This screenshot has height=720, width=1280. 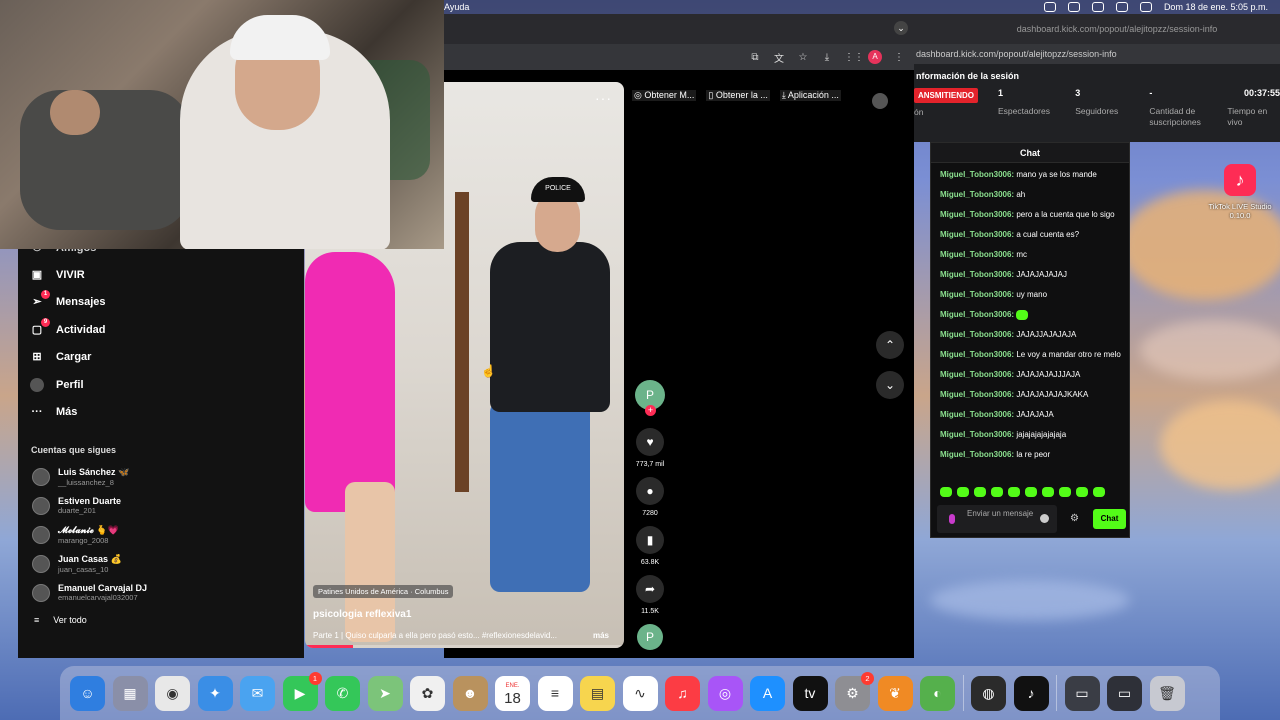 I want to click on maps-icon: ➤, so click(x=385, y=693).